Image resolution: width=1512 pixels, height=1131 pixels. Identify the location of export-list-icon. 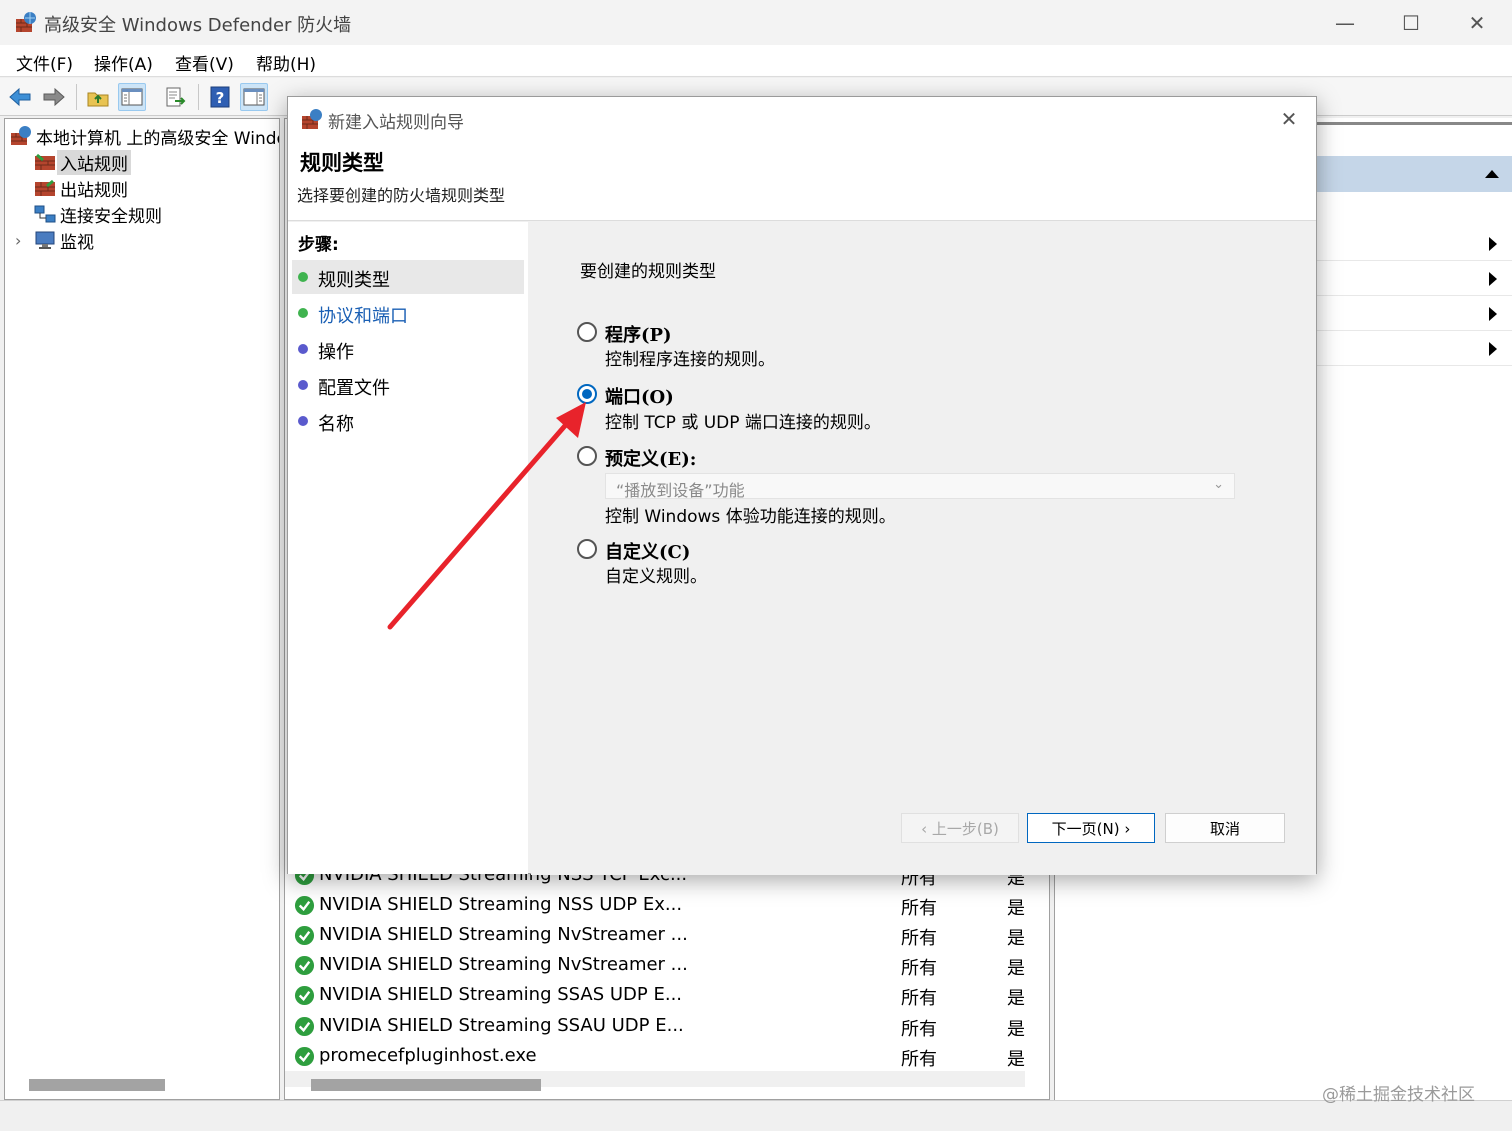
(176, 97).